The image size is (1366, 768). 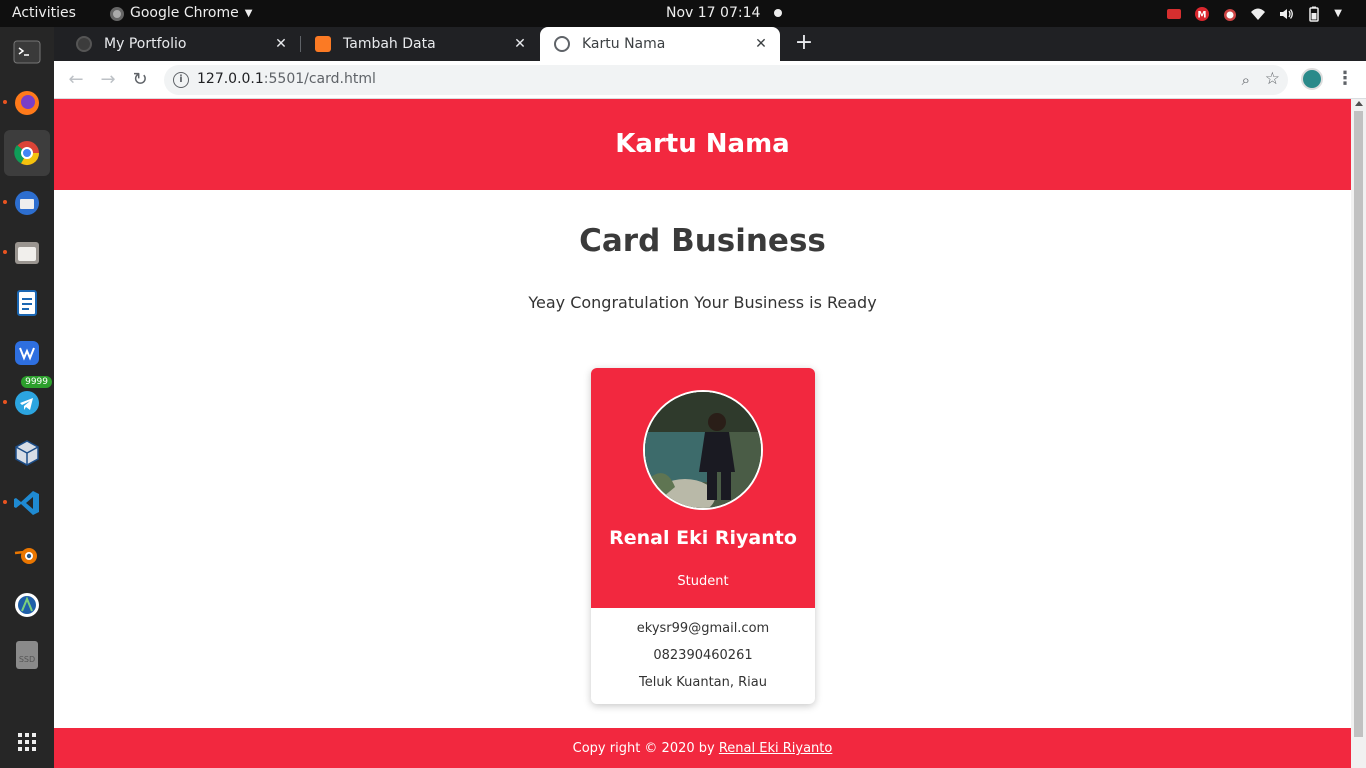 What do you see at coordinates (181, 80) in the screenshot?
I see `site-info-icon: i` at bounding box center [181, 80].